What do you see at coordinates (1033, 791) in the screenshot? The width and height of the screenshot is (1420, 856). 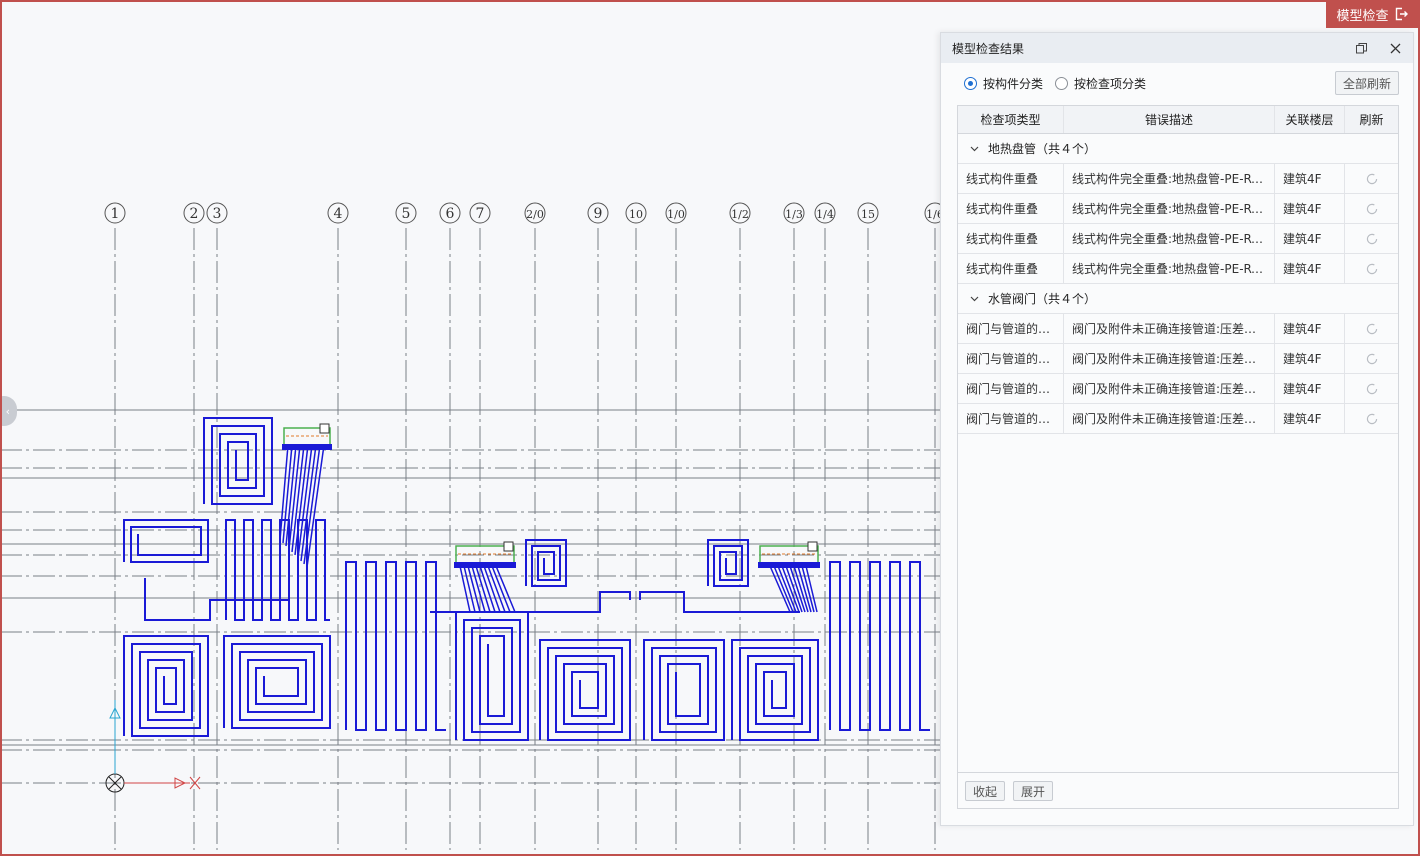 I see `expand-all-button: 展开` at bounding box center [1033, 791].